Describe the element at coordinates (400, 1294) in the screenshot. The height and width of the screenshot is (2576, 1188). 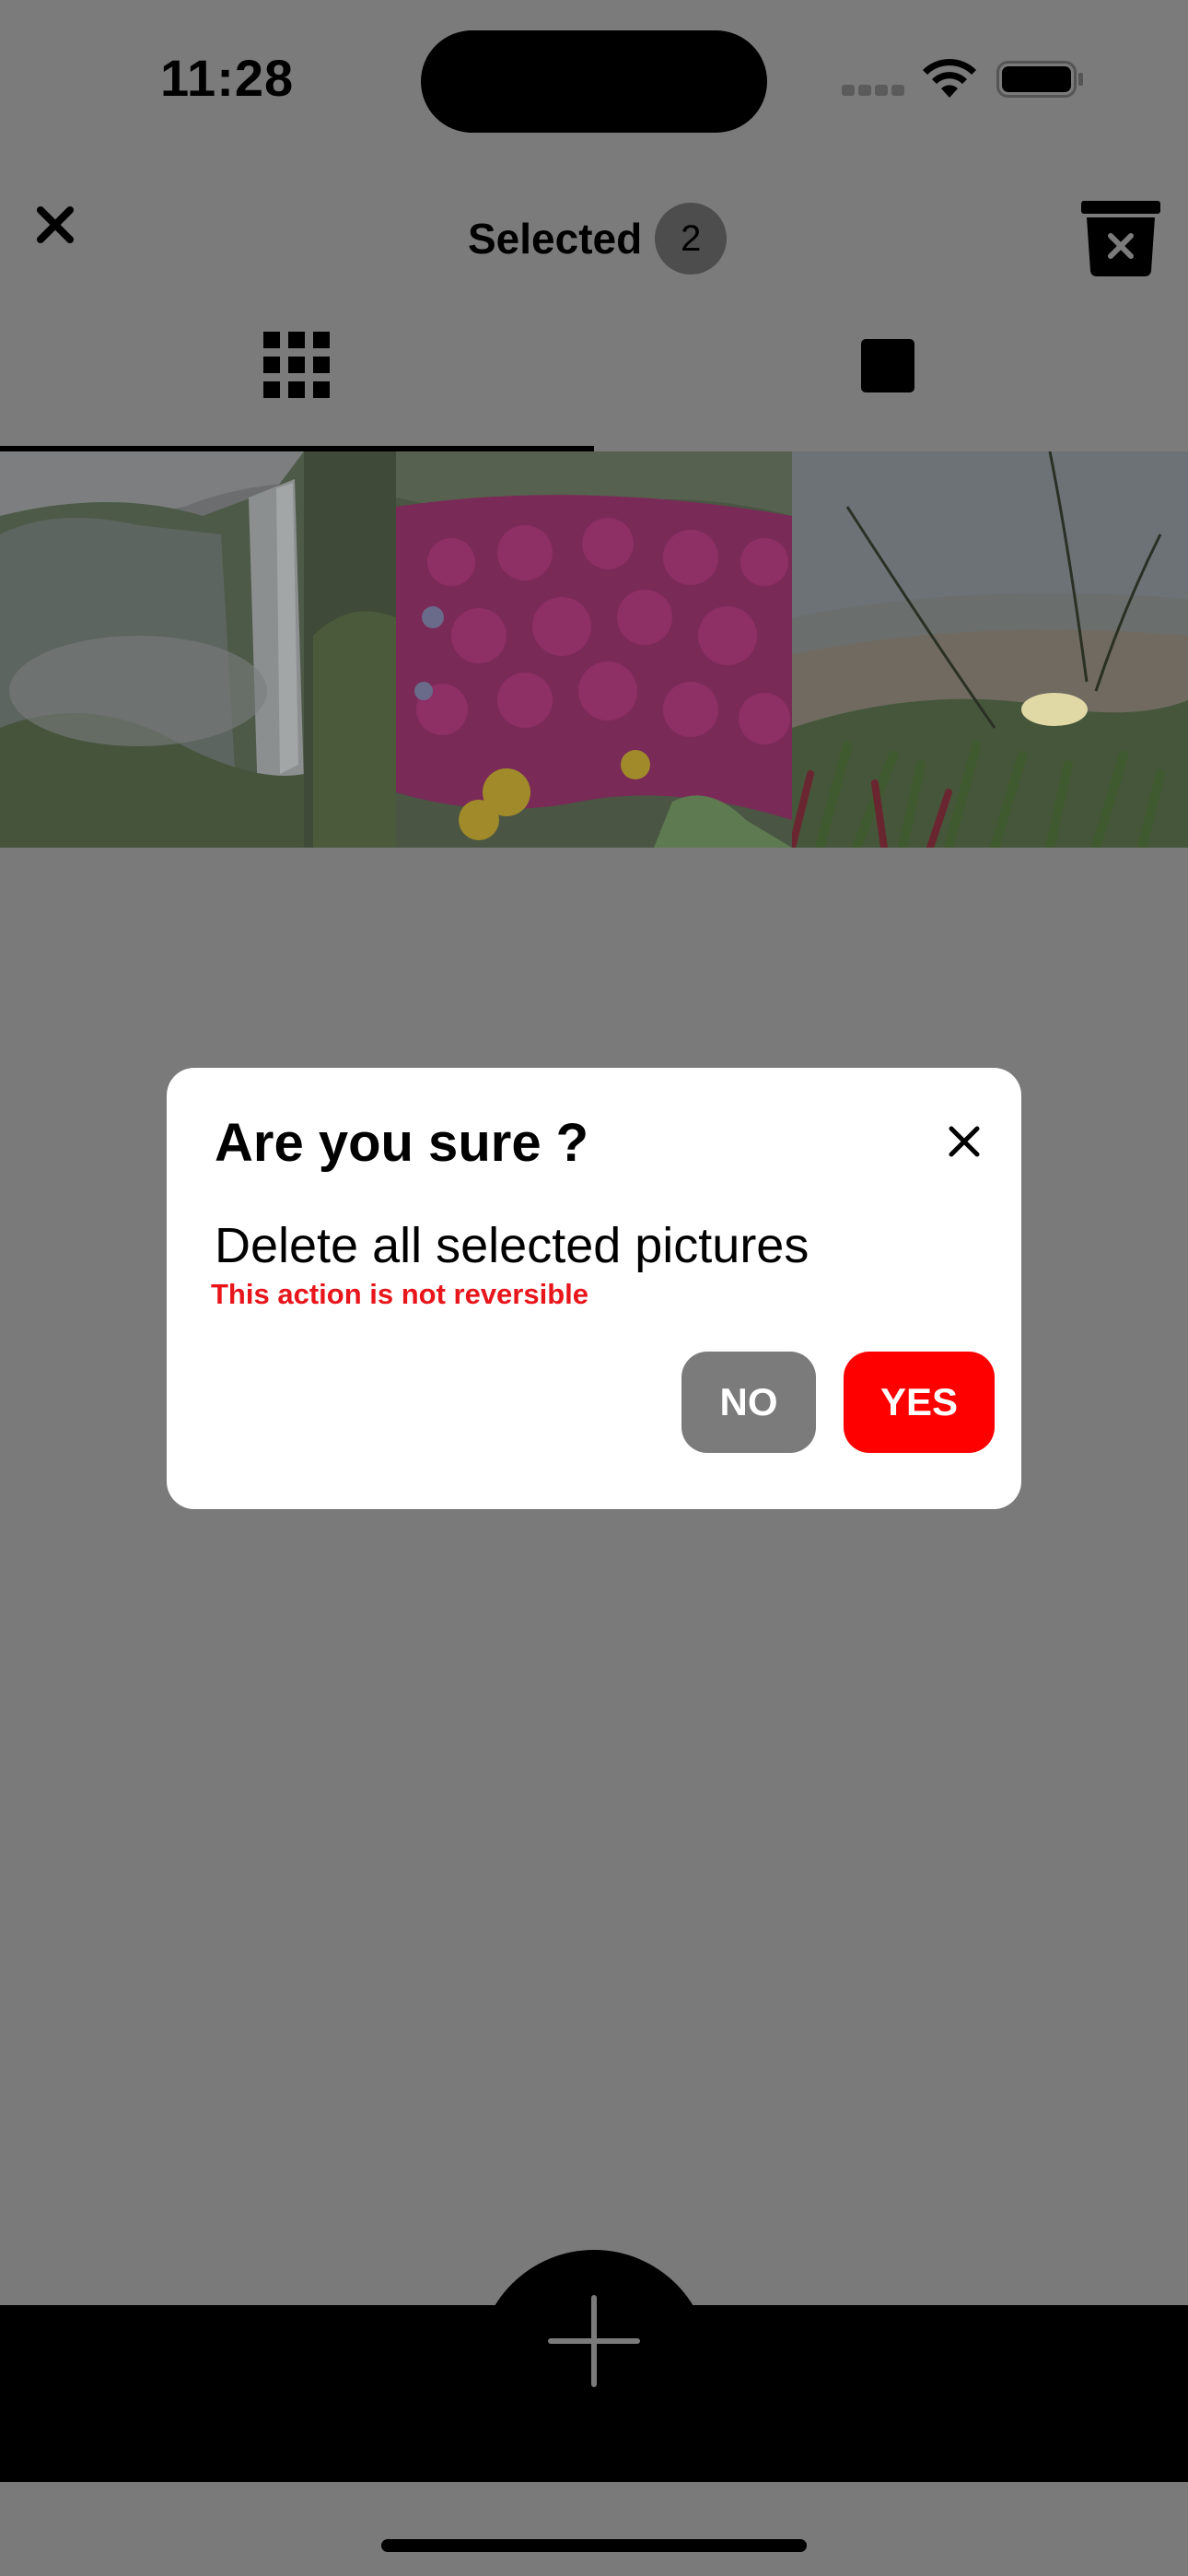
I see `dialog-warning: This action is not reversible` at that location.